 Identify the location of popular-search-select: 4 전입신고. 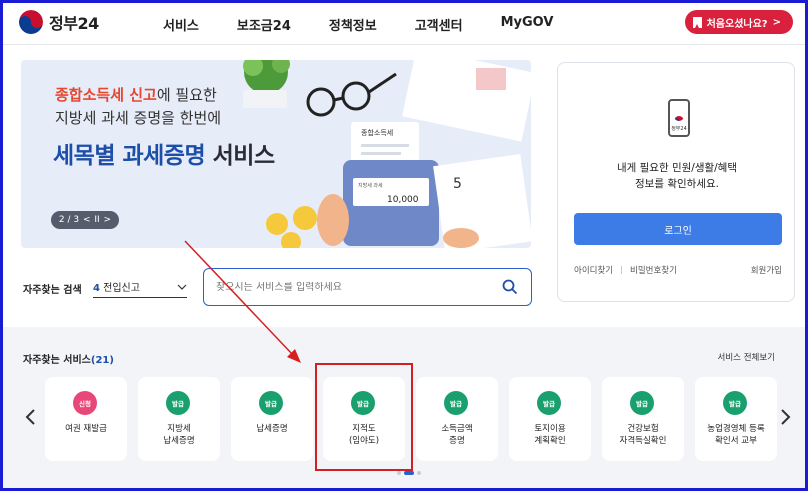
(140, 287).